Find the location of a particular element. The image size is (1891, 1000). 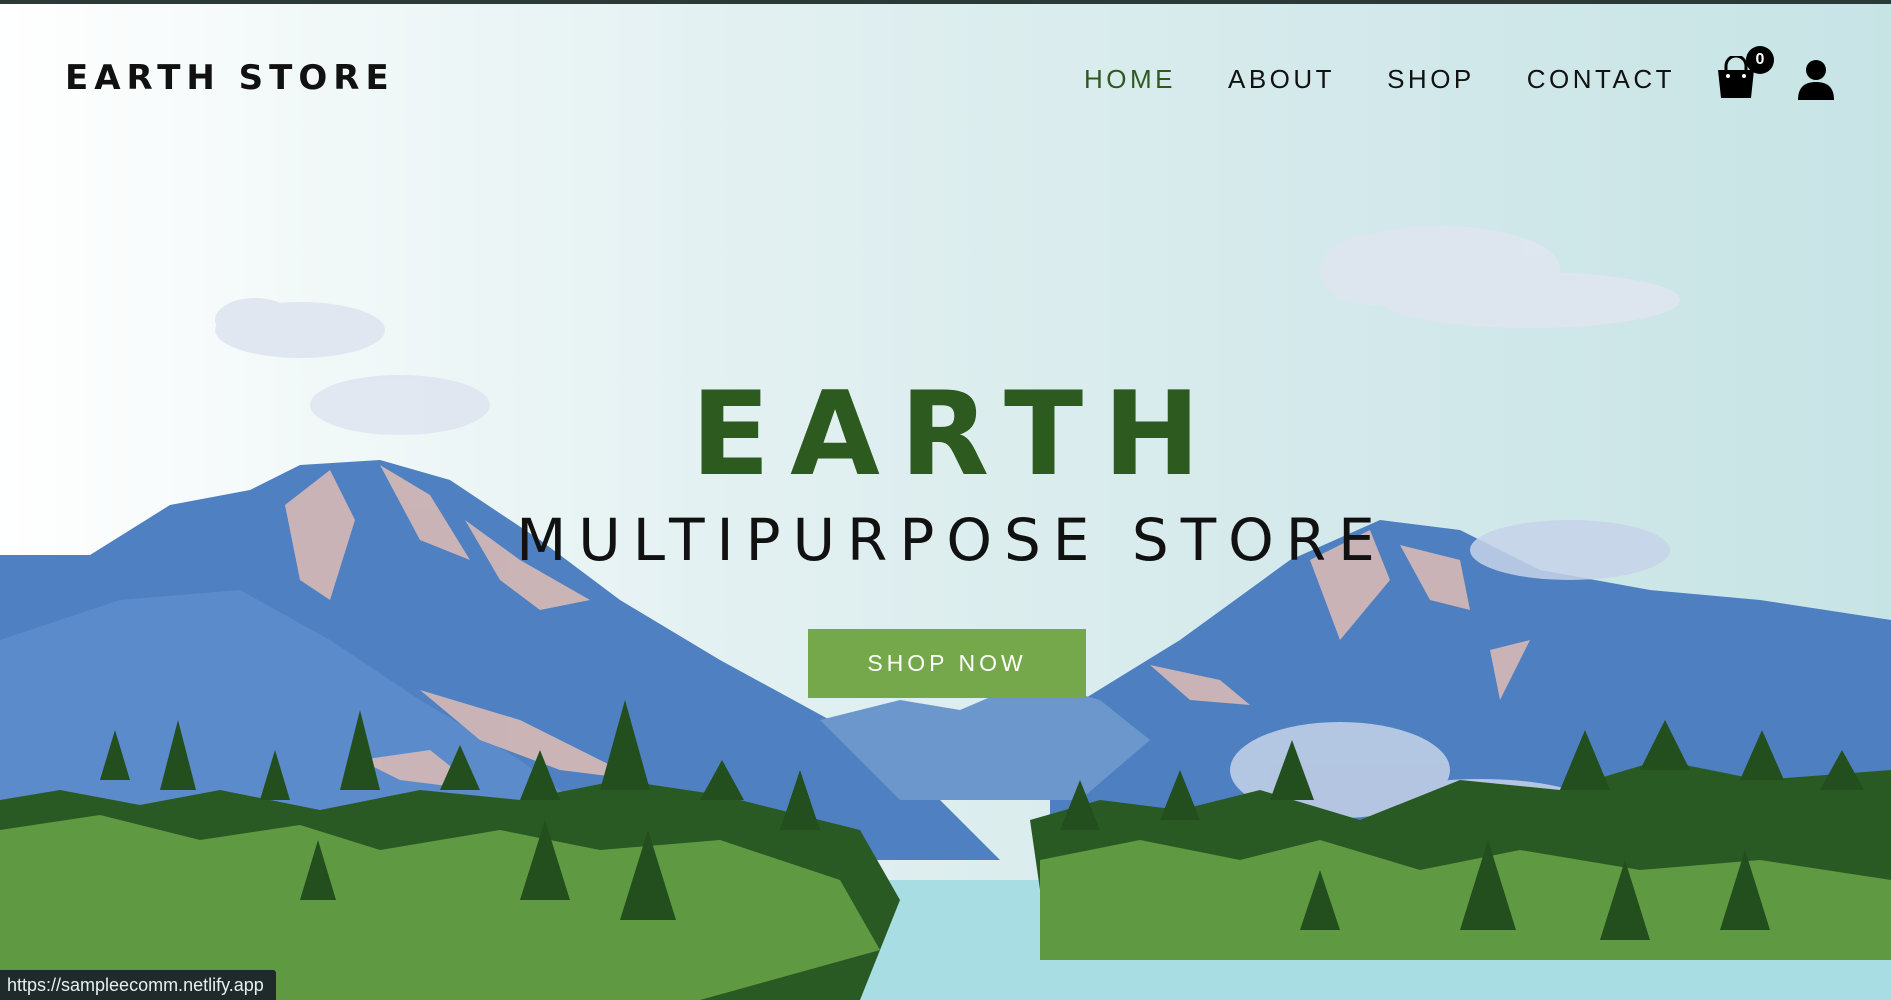

nav-link-shop: SHOP is located at coordinates (1431, 79).